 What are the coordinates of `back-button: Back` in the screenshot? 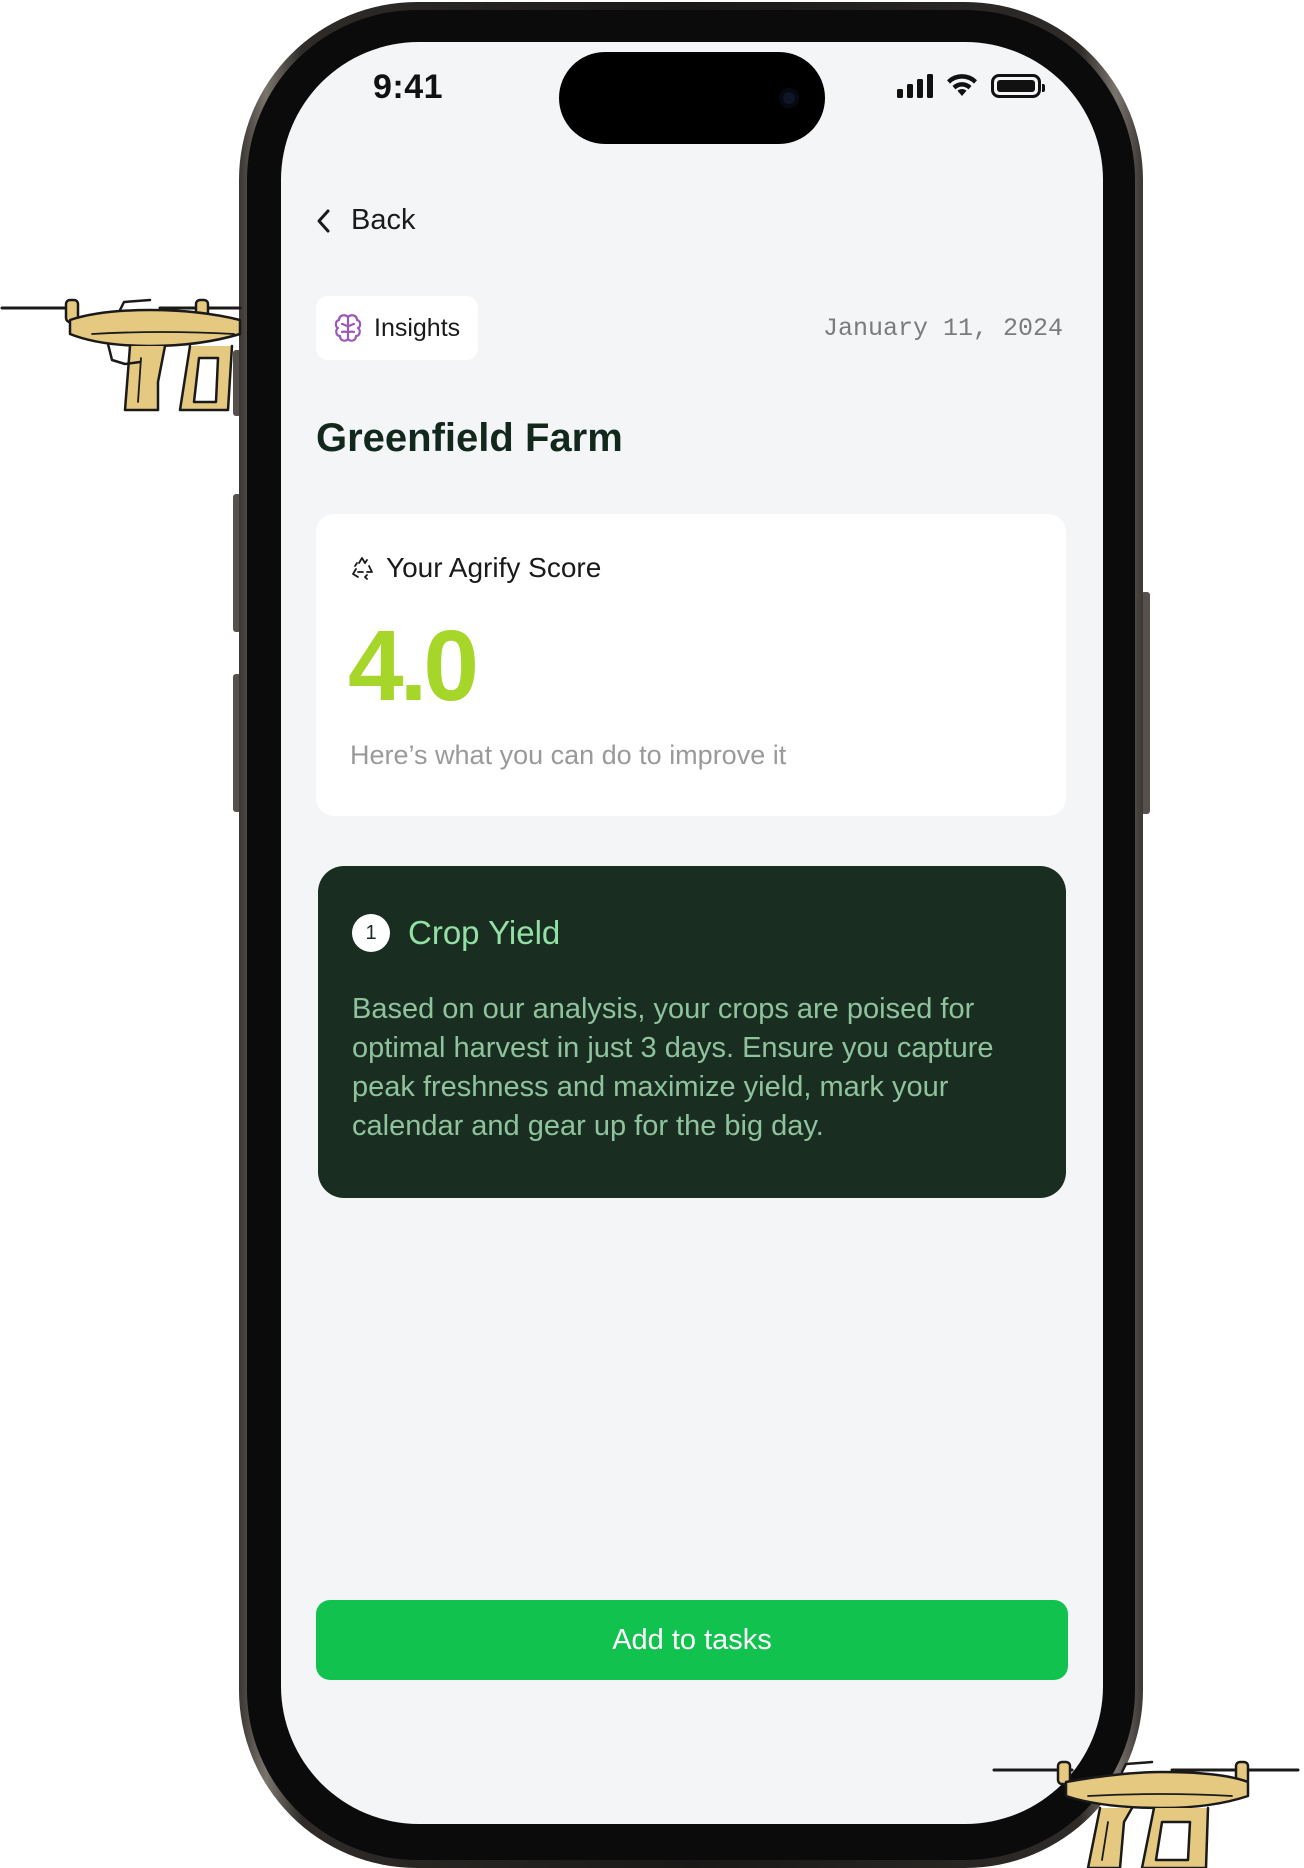 It's located at (365, 220).